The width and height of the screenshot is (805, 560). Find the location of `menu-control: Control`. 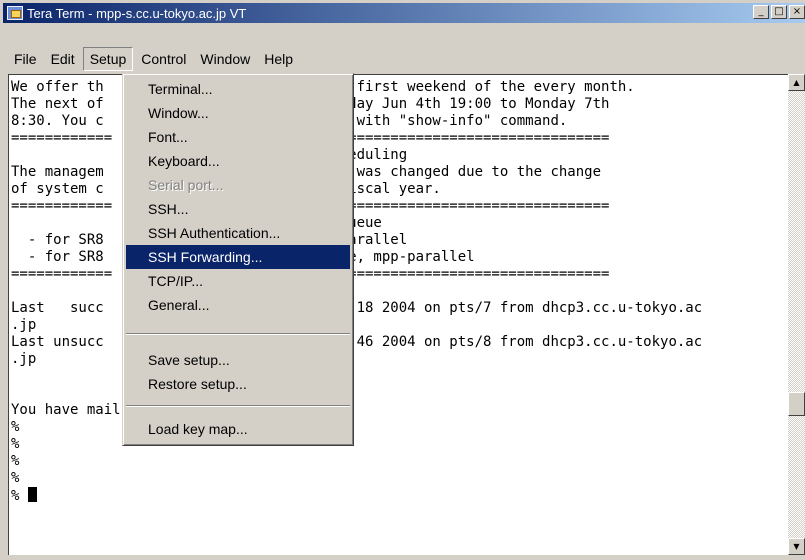

menu-control: Control is located at coordinates (163, 59).